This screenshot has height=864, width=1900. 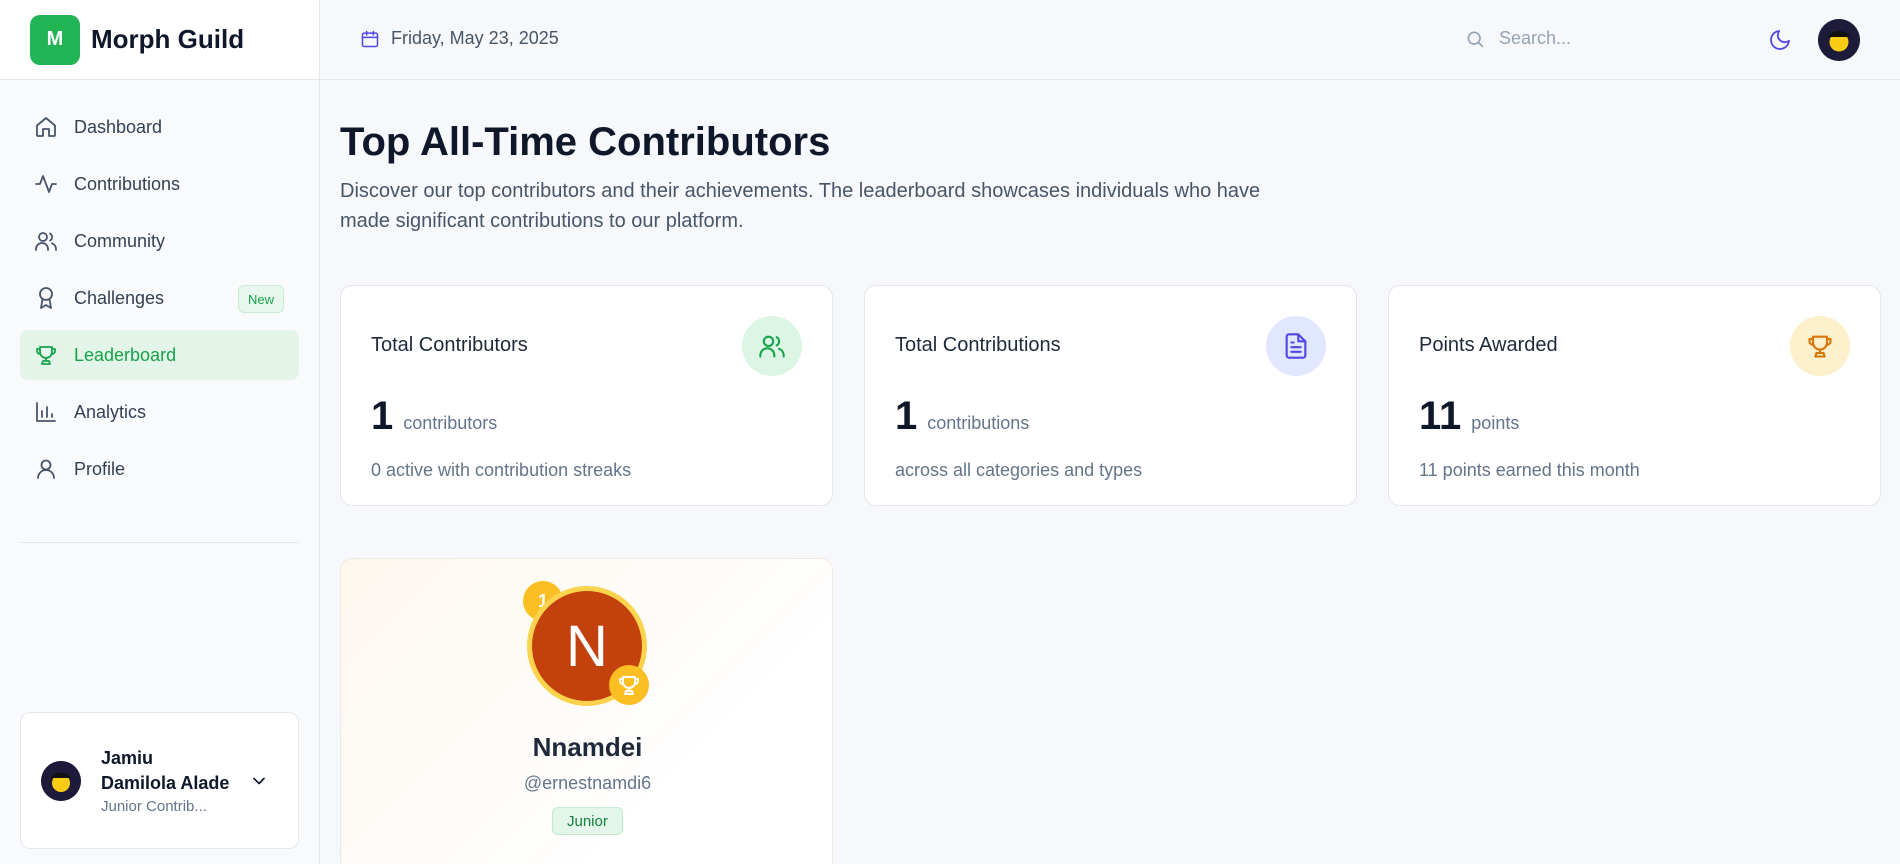 What do you see at coordinates (55, 39) in the screenshot?
I see `brand-logo: M` at bounding box center [55, 39].